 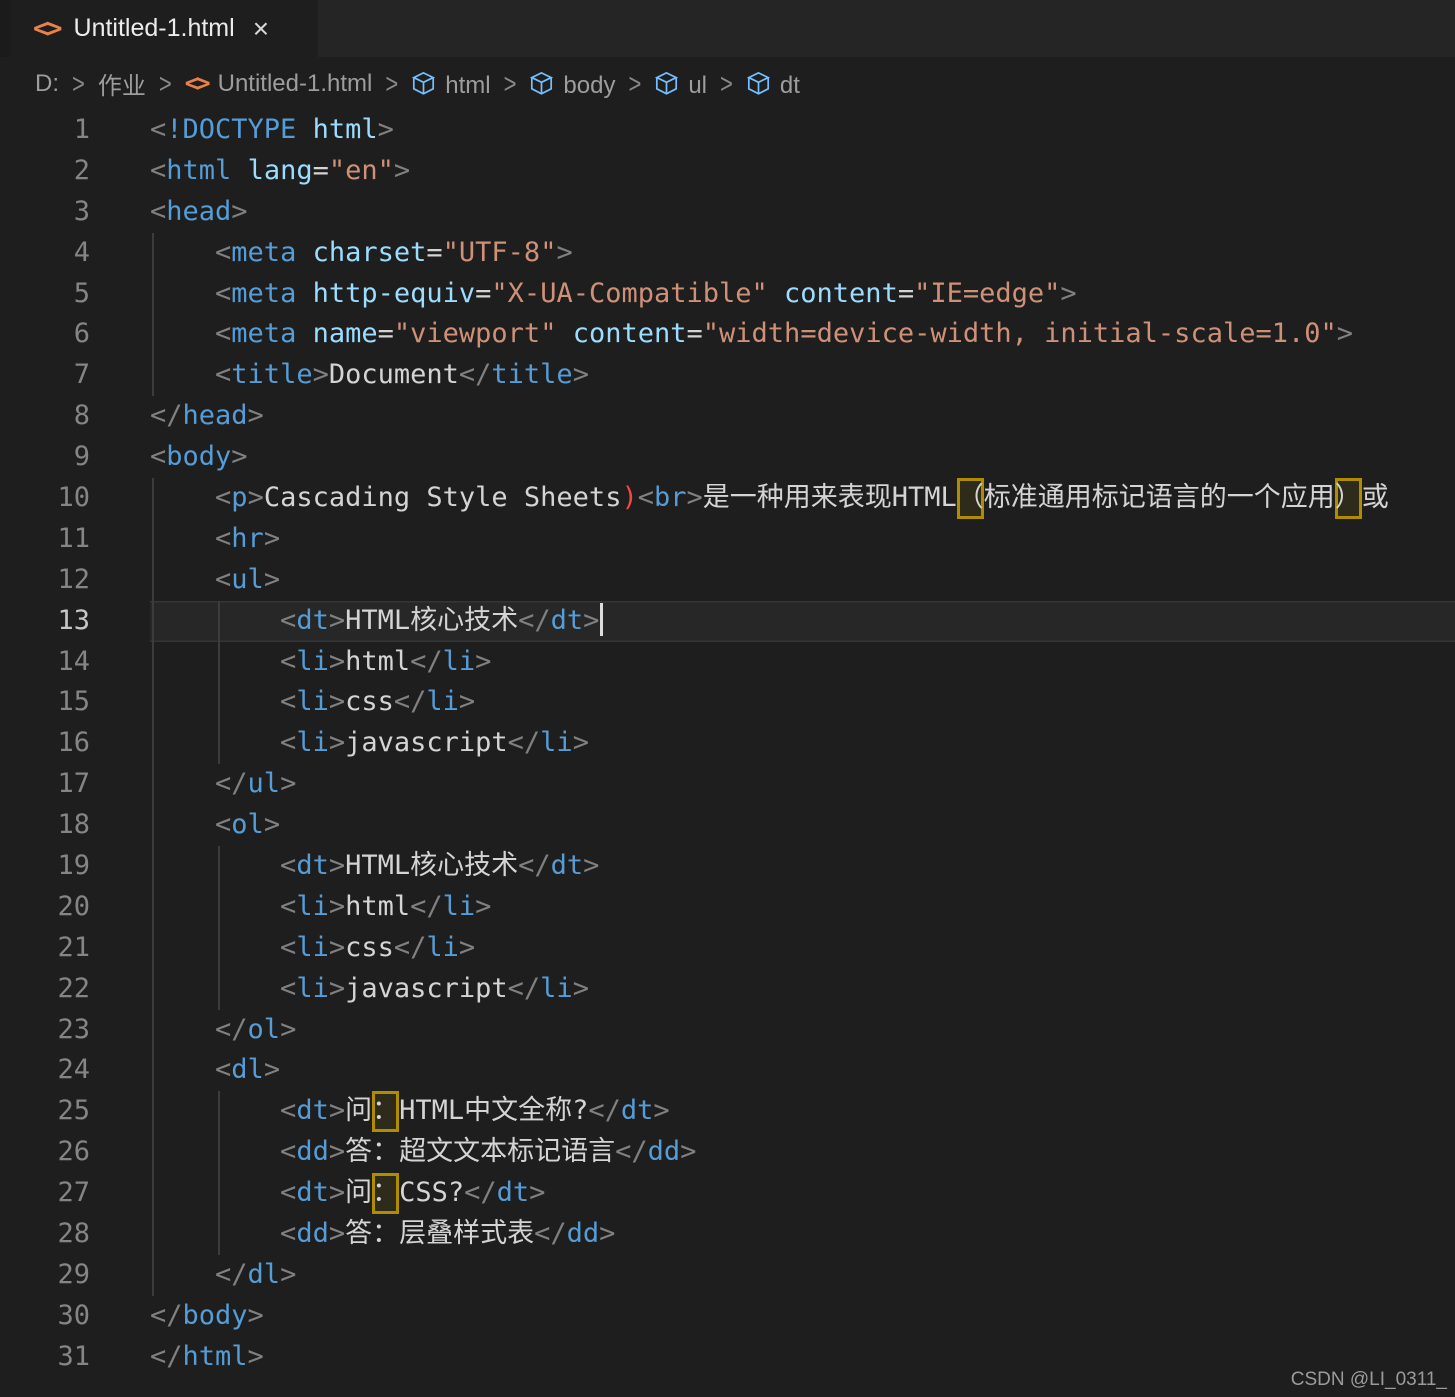 I want to click on code-line-9: 9 <body>, so click(x=727, y=457).